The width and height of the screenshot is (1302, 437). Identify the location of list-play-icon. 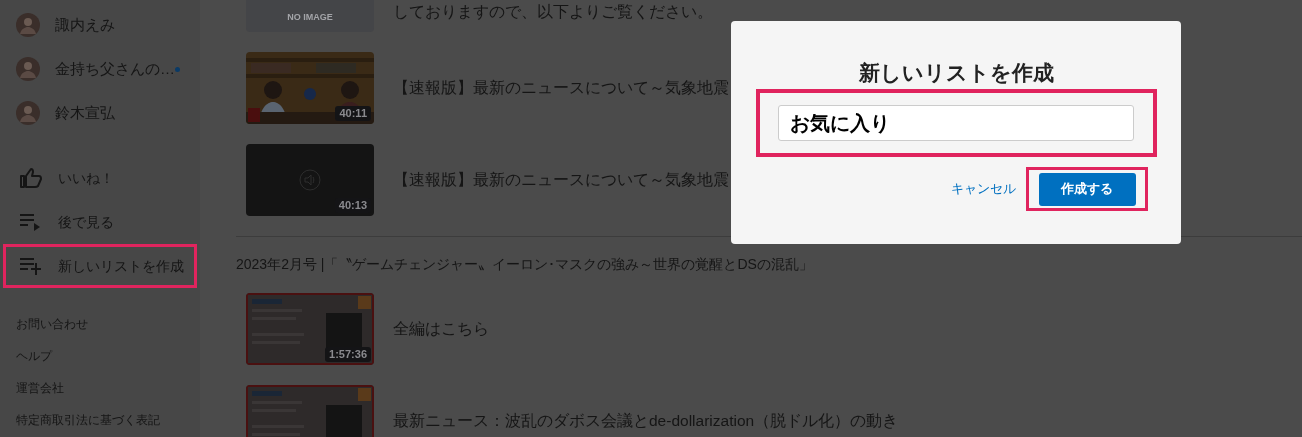
(31, 222).